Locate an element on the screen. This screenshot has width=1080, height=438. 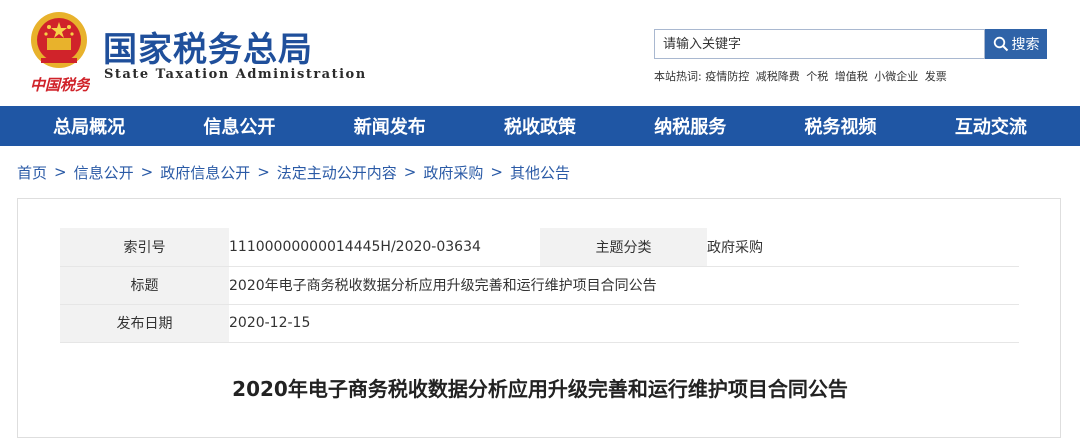
breadcrumb-item-statutory: 法定主动公开内容 is located at coordinates (337, 172).